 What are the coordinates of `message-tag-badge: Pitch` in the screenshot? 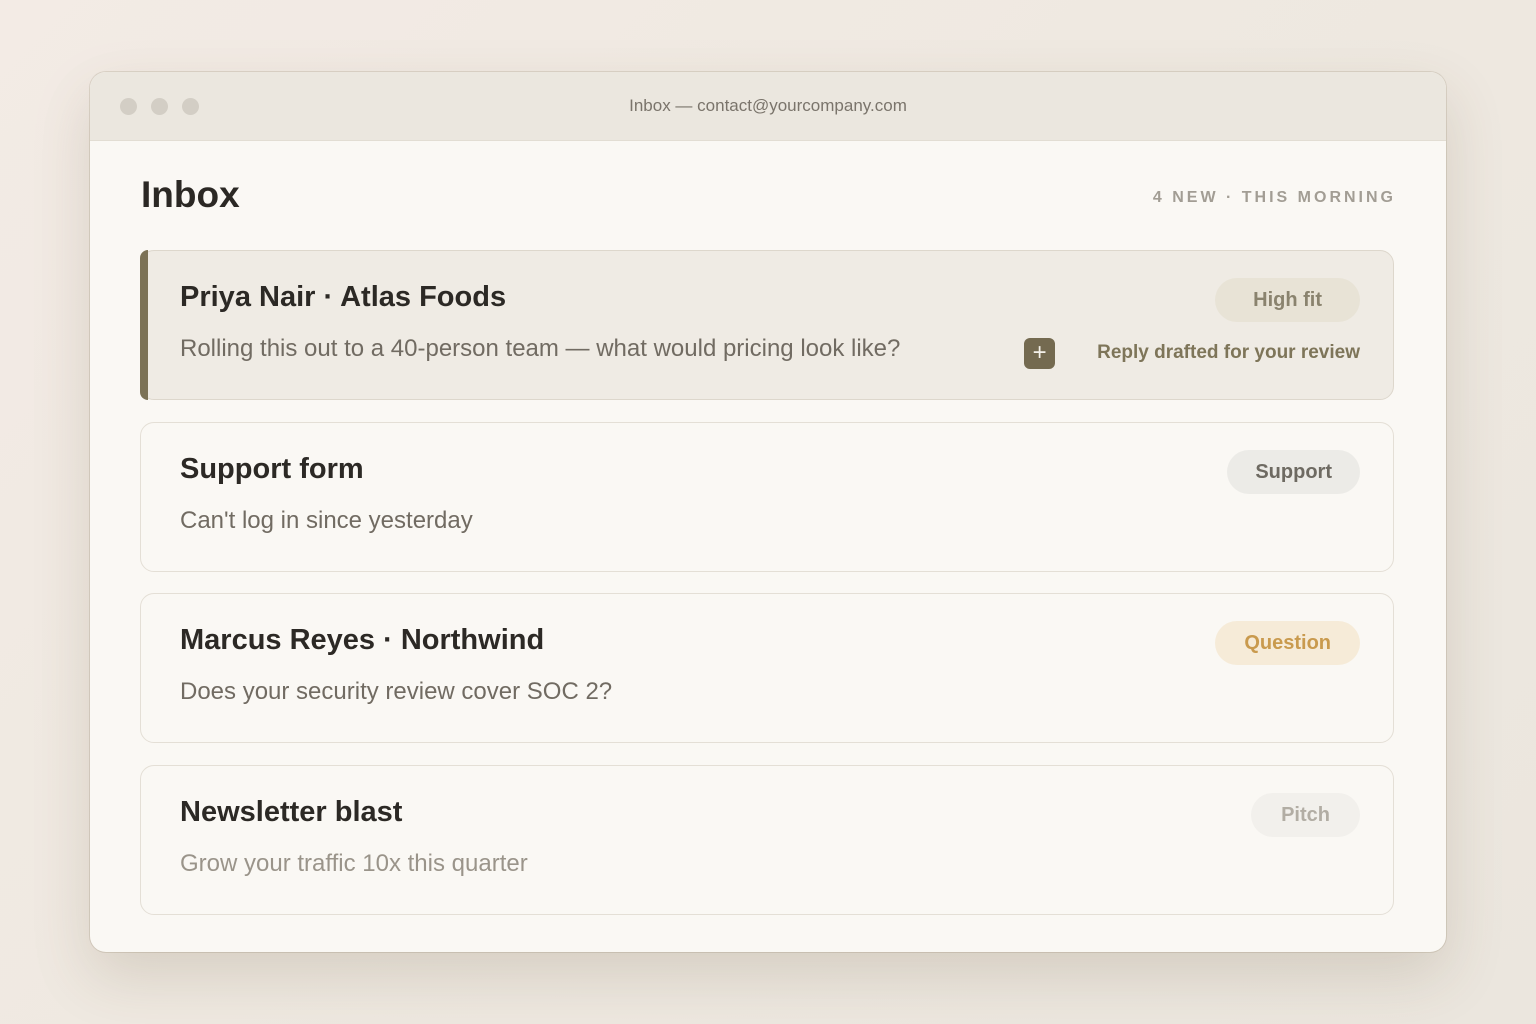 It's located at (1305, 815).